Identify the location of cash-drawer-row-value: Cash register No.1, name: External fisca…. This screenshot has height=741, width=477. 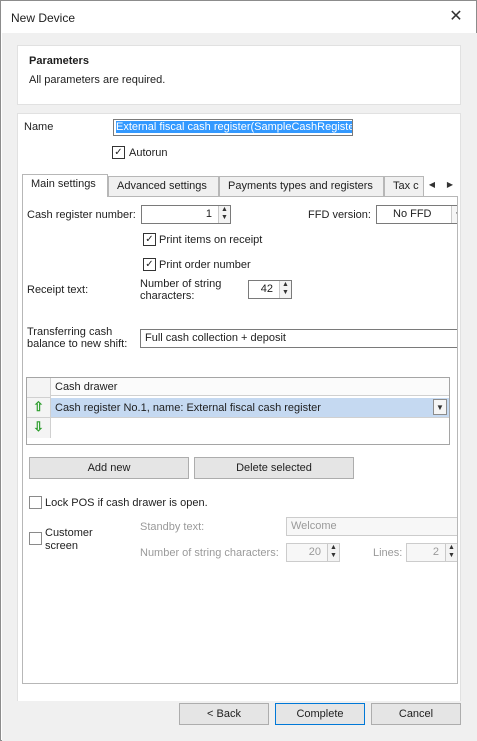
(188, 408).